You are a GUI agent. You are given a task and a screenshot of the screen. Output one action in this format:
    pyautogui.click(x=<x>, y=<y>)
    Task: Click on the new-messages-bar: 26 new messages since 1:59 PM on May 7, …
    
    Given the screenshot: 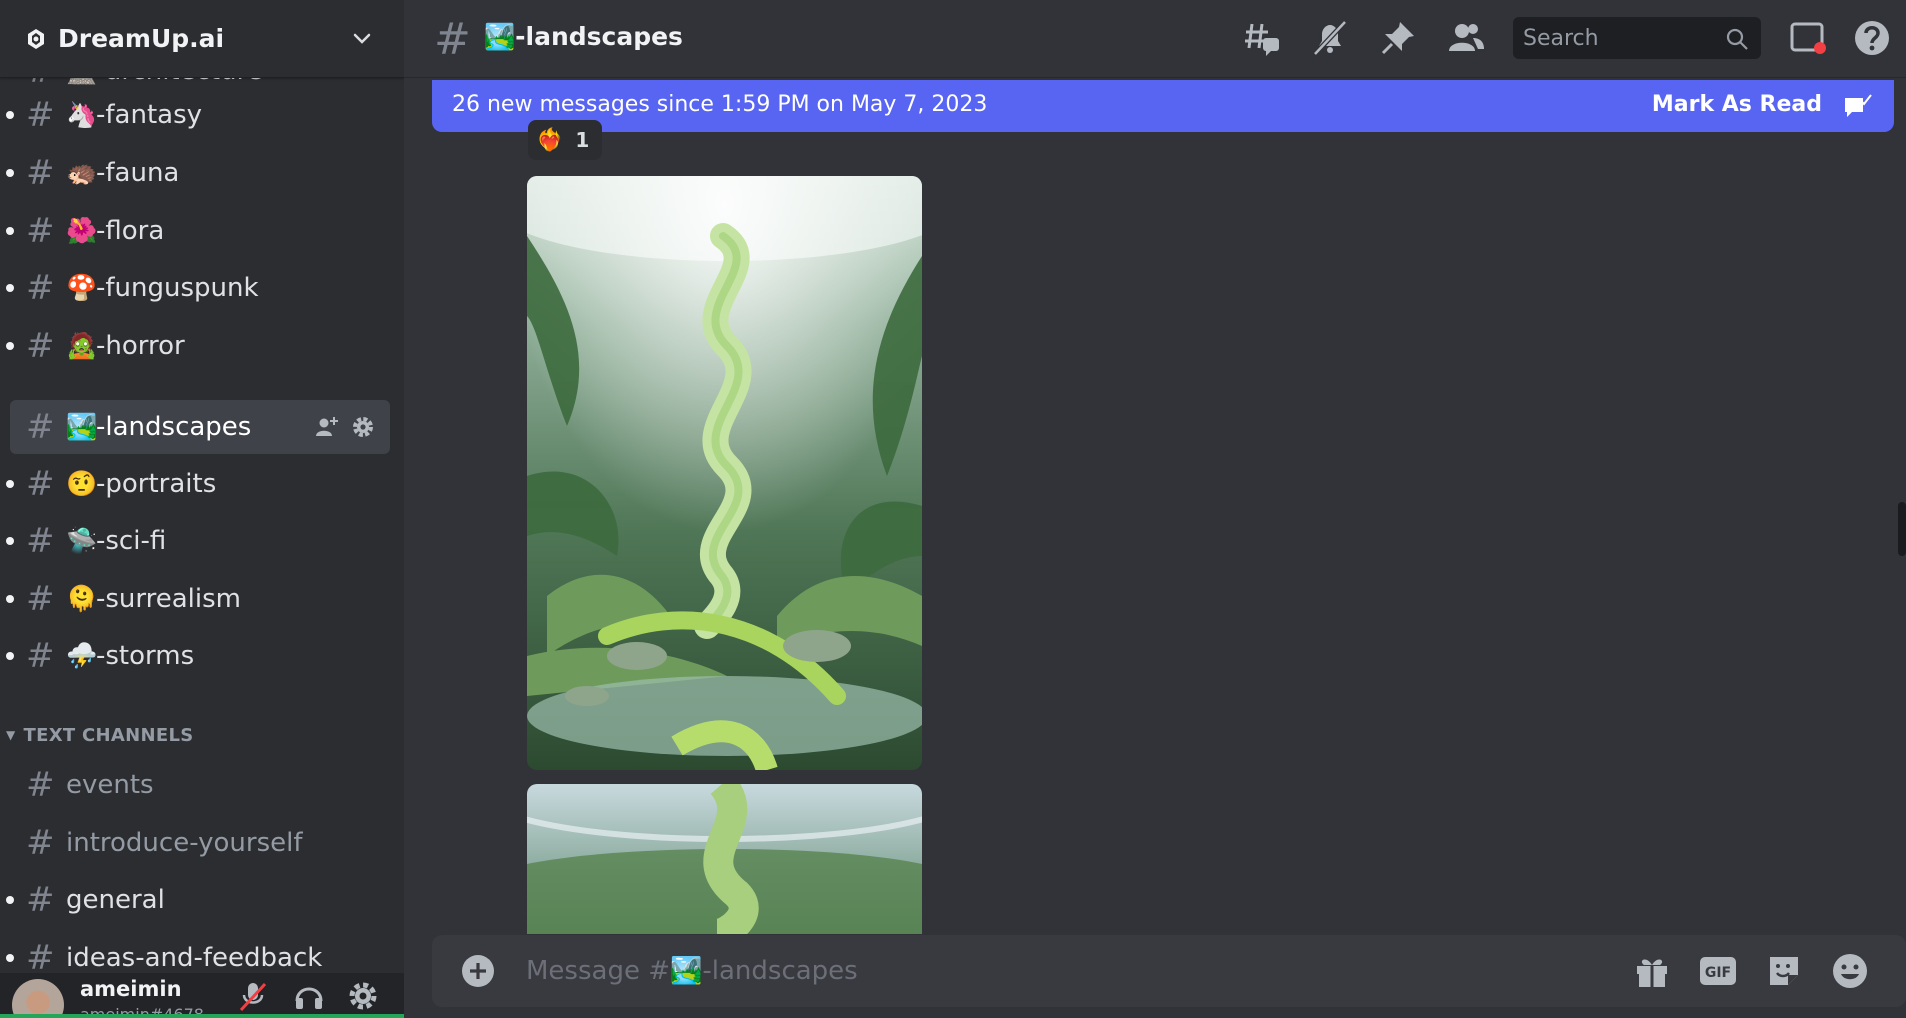 What is the action you would take?
    pyautogui.click(x=1163, y=106)
    